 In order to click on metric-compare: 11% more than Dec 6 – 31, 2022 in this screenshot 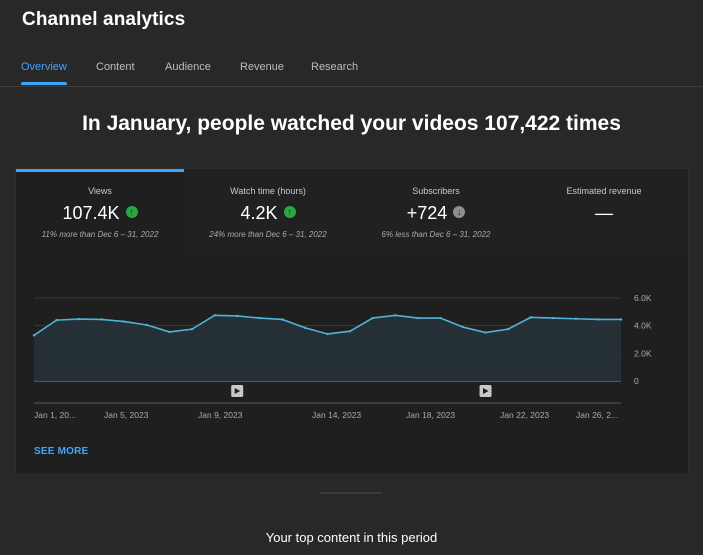, I will do `click(100, 234)`.